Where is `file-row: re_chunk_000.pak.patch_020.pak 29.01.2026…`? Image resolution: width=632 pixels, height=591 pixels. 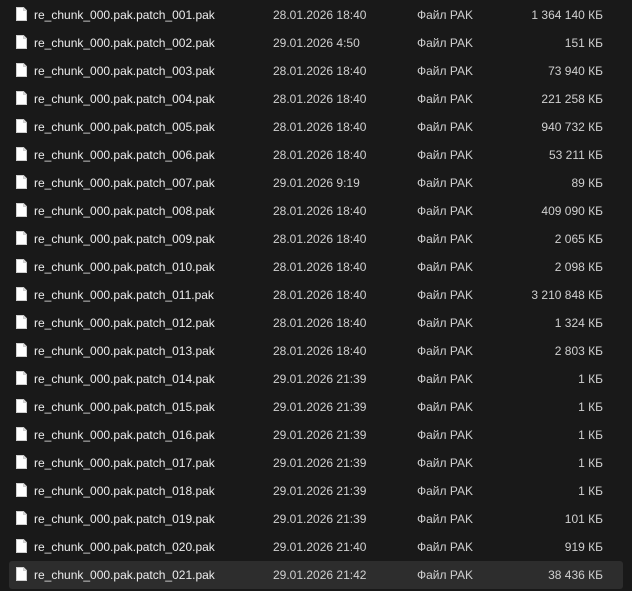 file-row: re_chunk_000.pak.patch_020.pak 29.01.2026… is located at coordinates (316, 547).